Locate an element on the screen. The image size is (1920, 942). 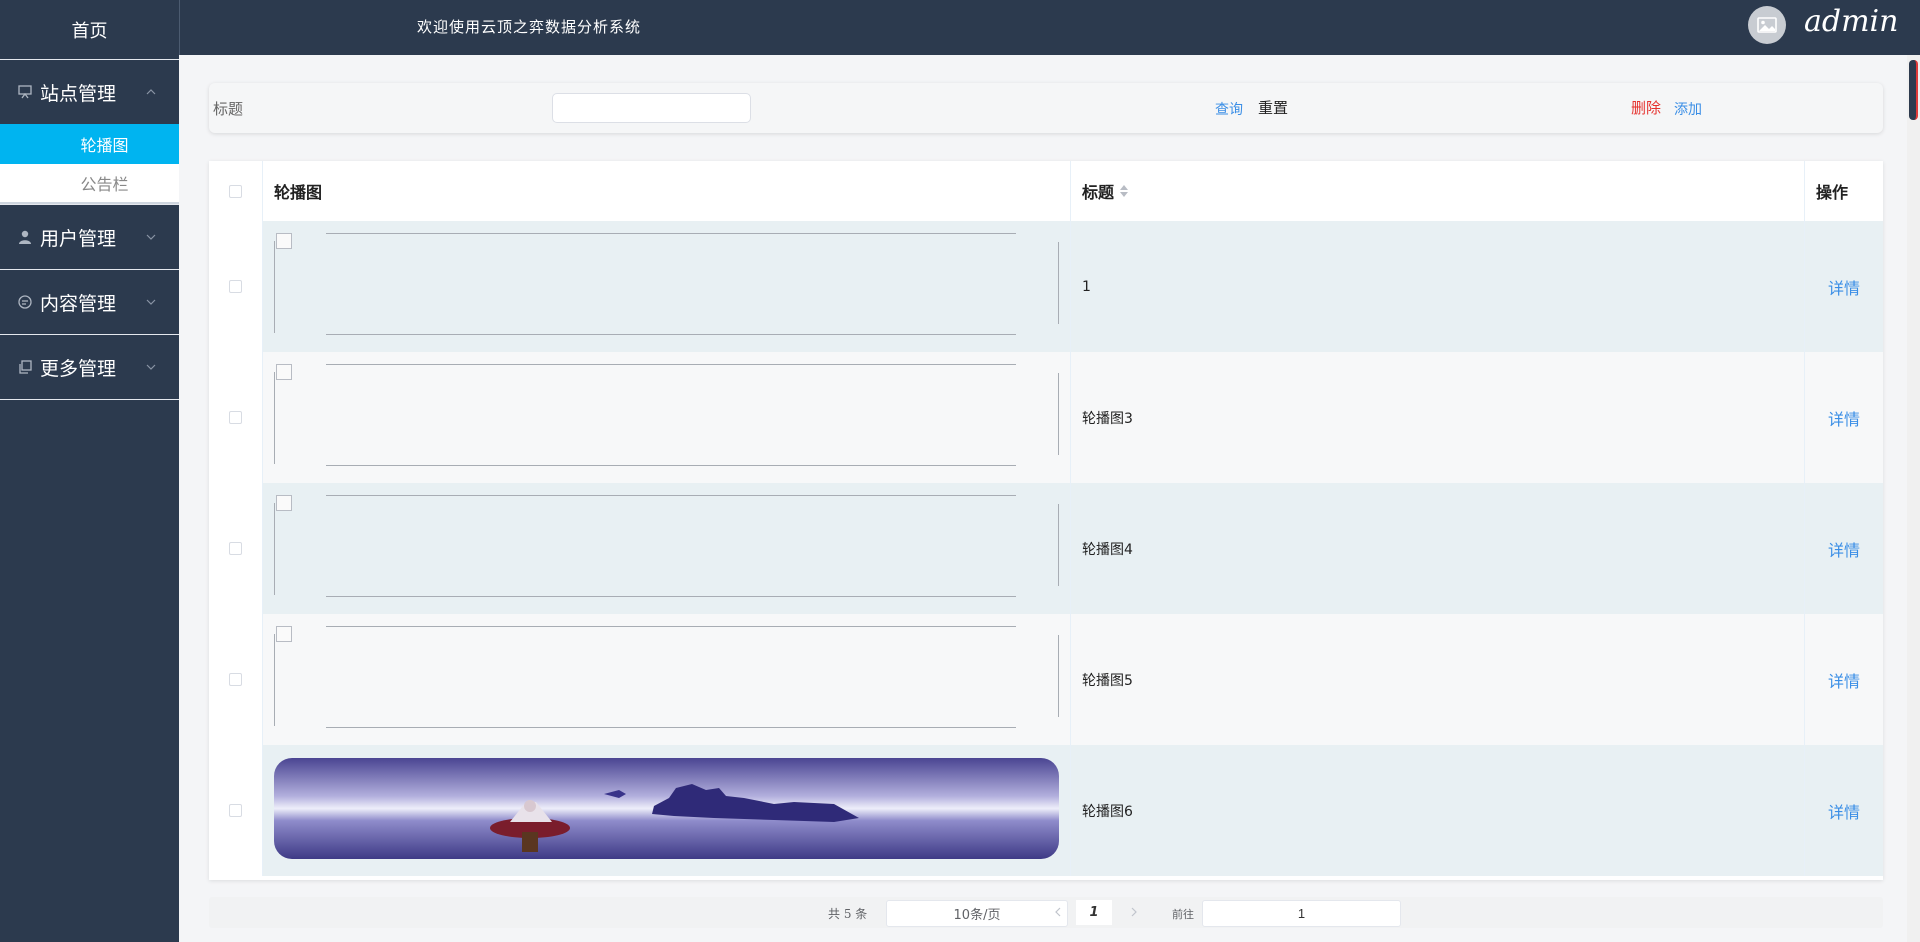
add-button: 添加 is located at coordinates (1688, 109).